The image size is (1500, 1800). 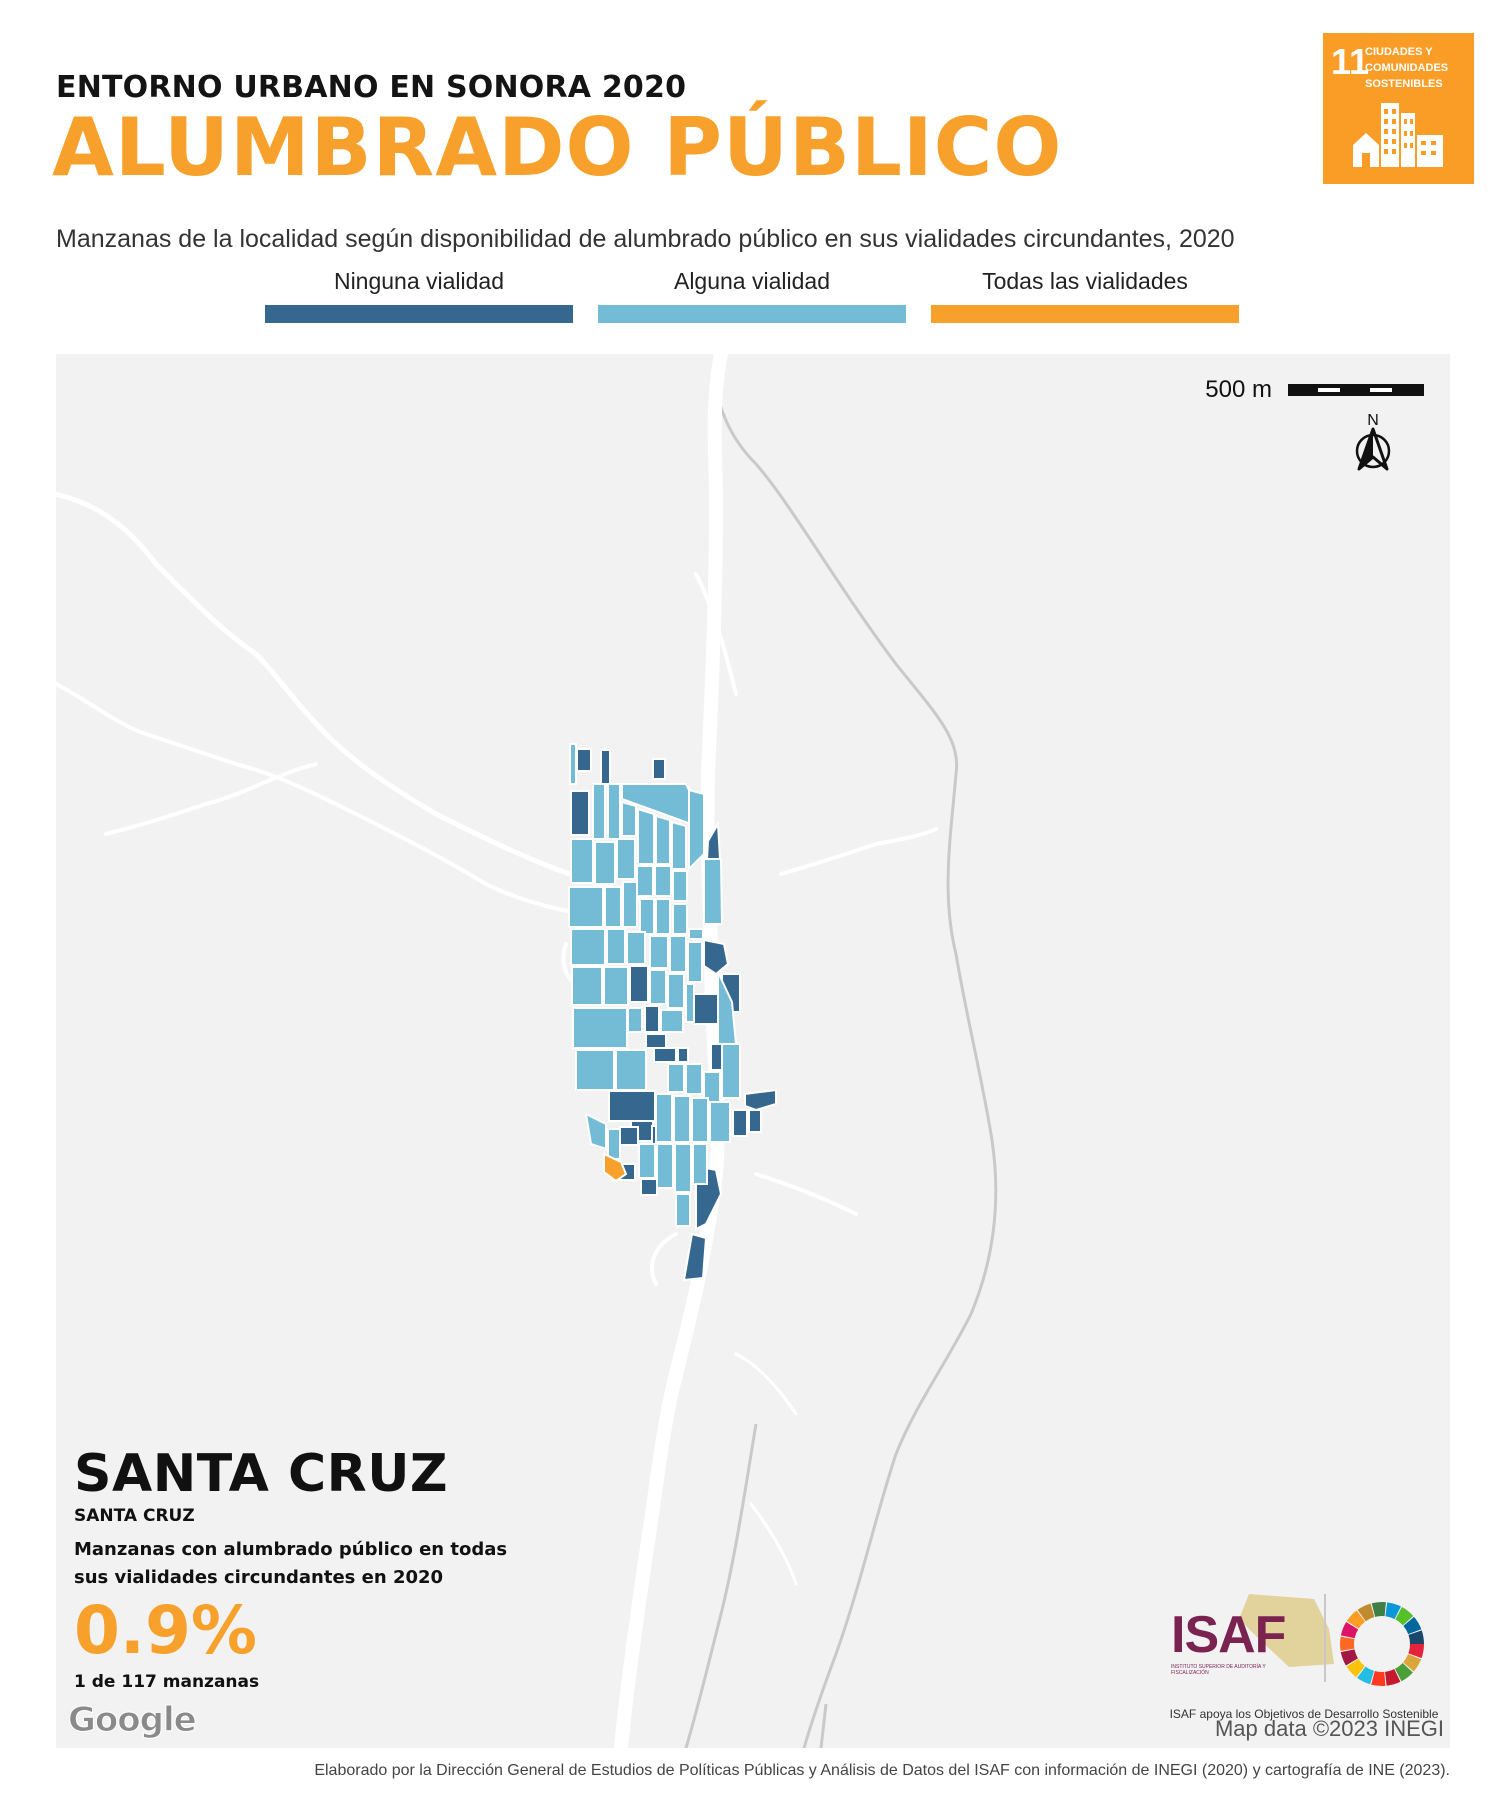 I want to click on legend-label: Ninguna vialidad, so click(x=419, y=281).